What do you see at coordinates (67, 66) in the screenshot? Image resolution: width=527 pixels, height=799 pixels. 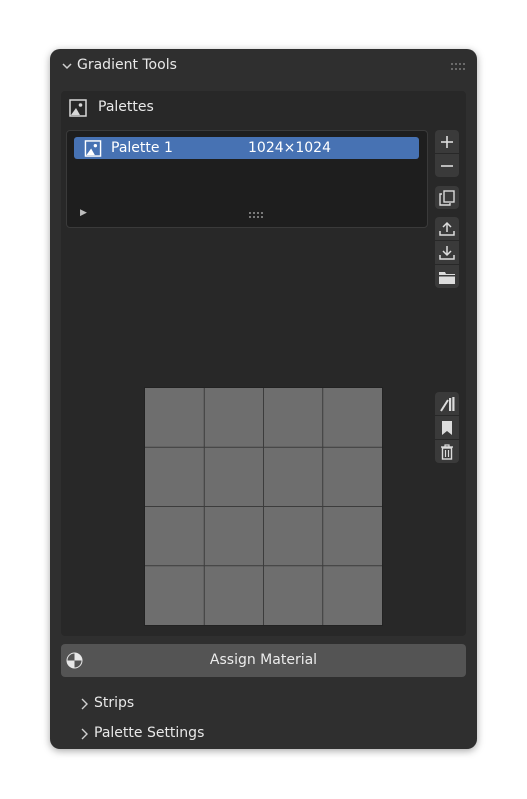 I see `chevron-down-icon` at bounding box center [67, 66].